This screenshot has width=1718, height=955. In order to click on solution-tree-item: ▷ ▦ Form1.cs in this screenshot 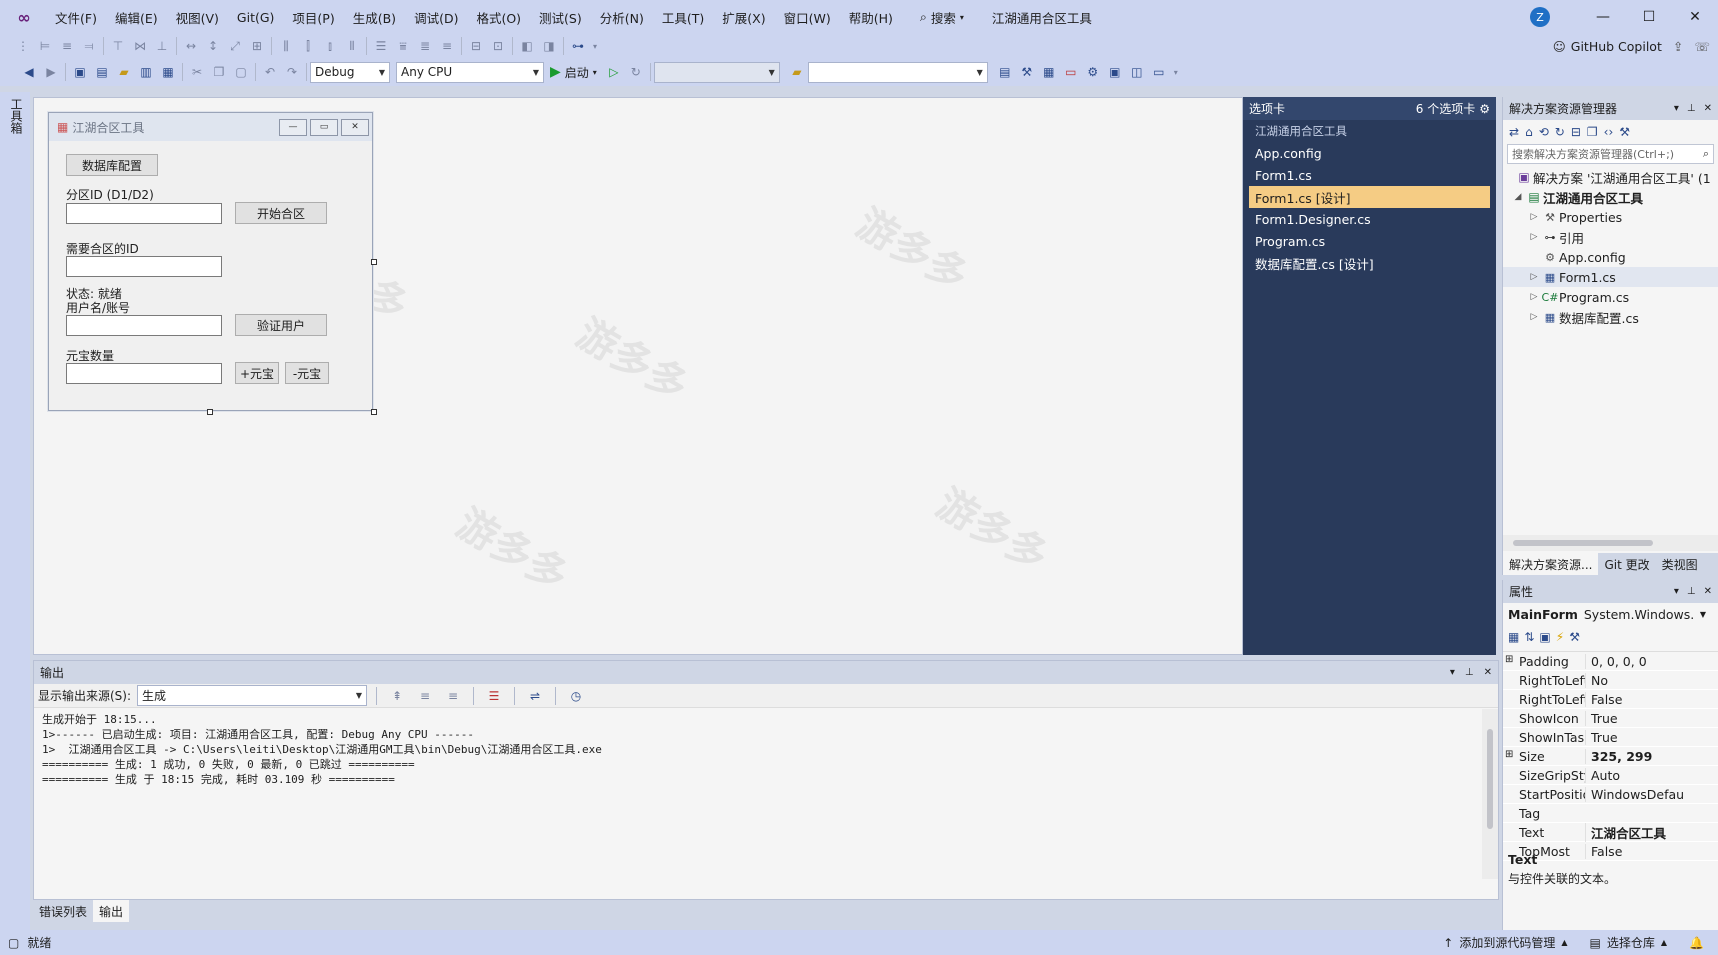, I will do `click(1610, 277)`.